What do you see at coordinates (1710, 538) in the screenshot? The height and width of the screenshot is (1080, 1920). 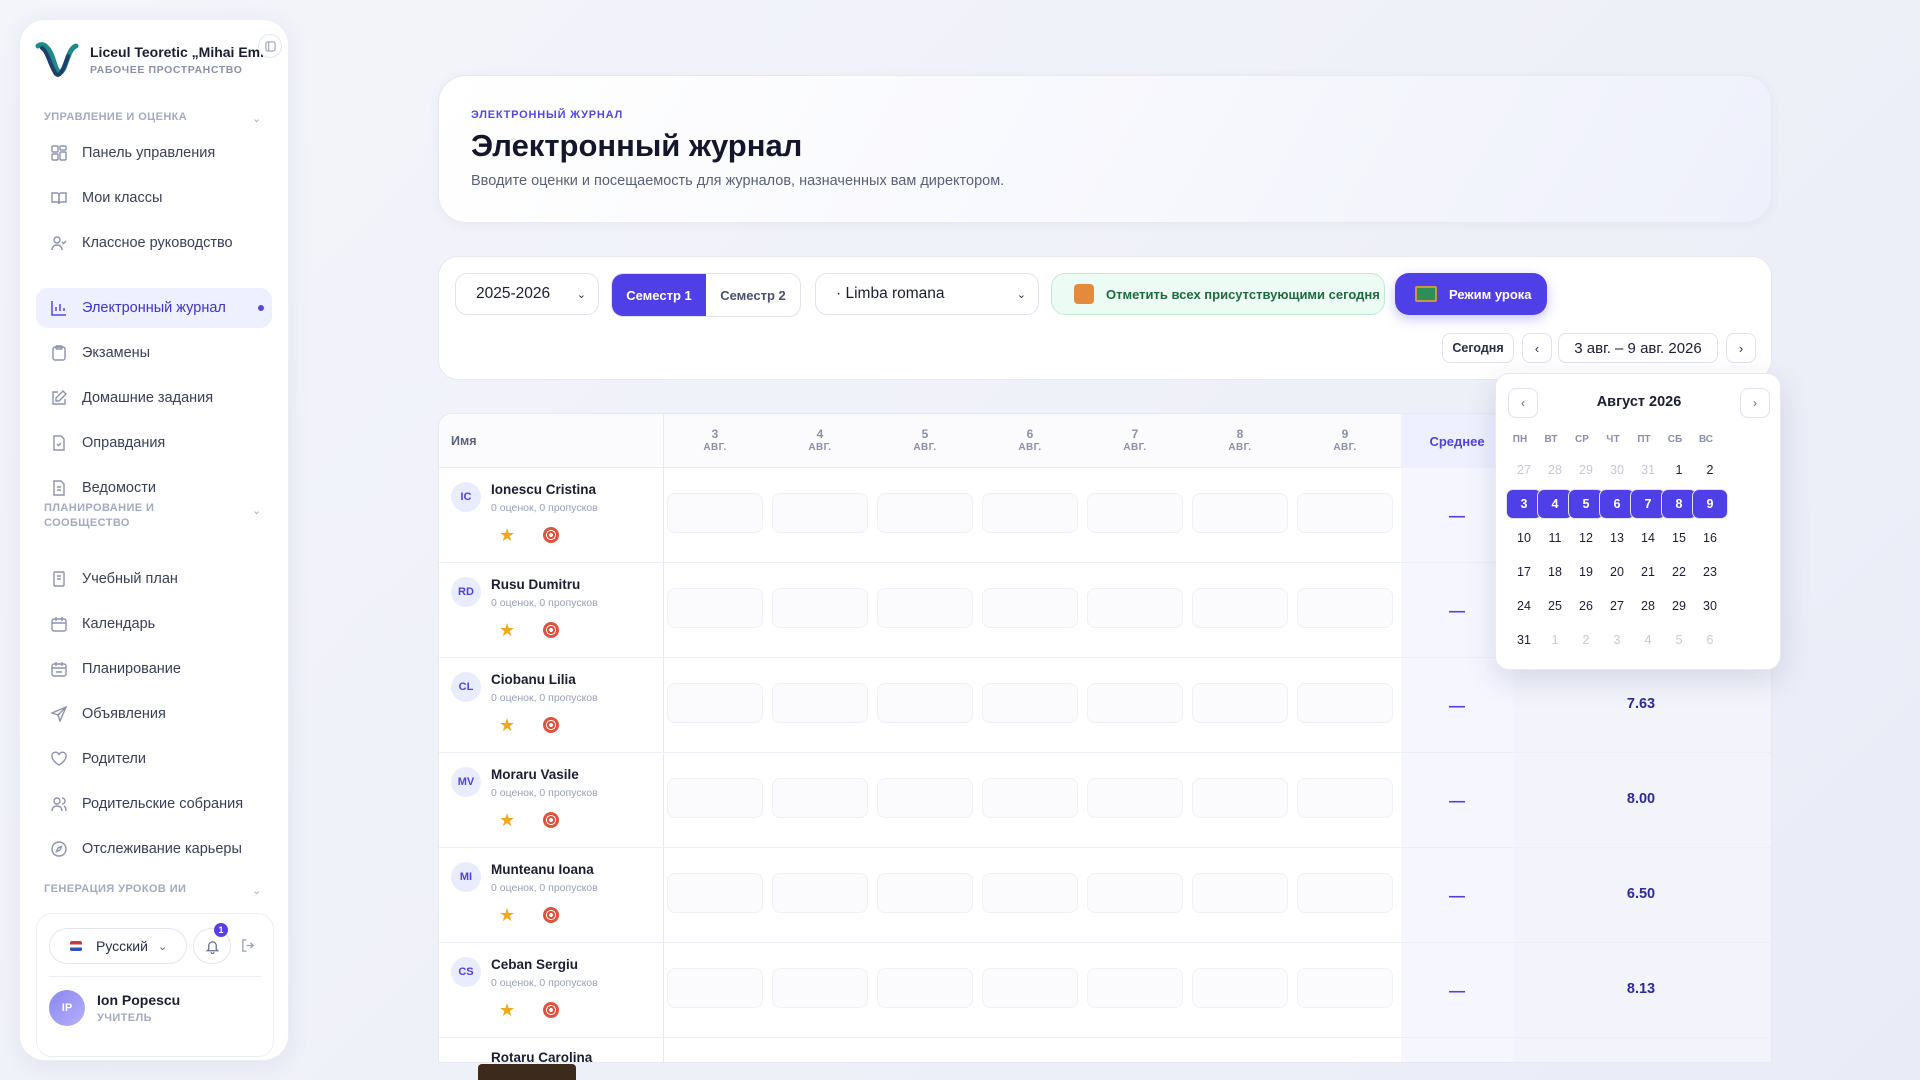 I see `calendar-day: 16` at bounding box center [1710, 538].